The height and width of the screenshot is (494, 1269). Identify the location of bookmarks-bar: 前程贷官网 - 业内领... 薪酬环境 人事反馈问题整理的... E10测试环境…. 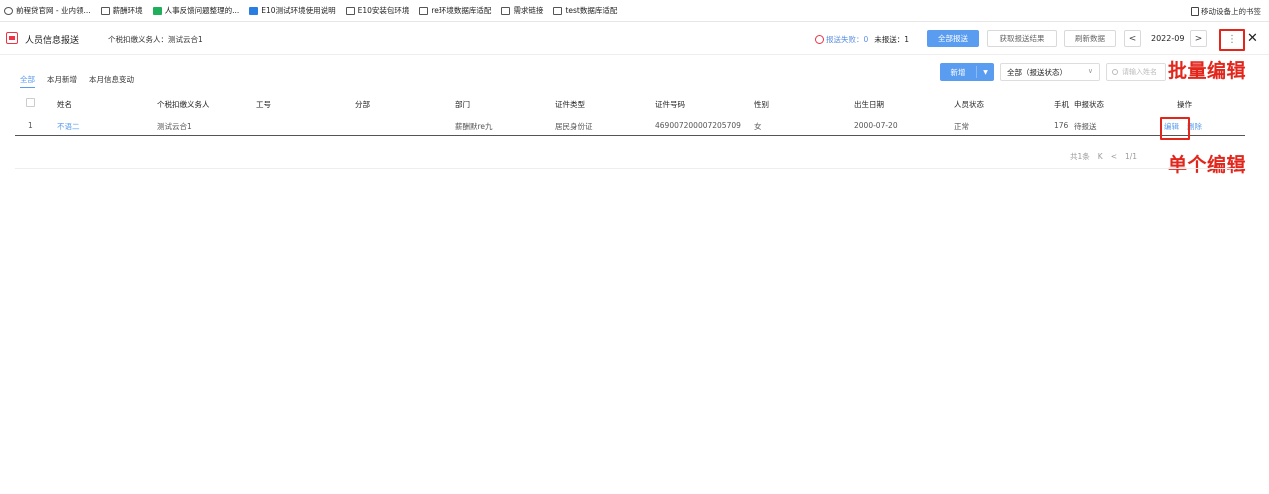
(634, 11).